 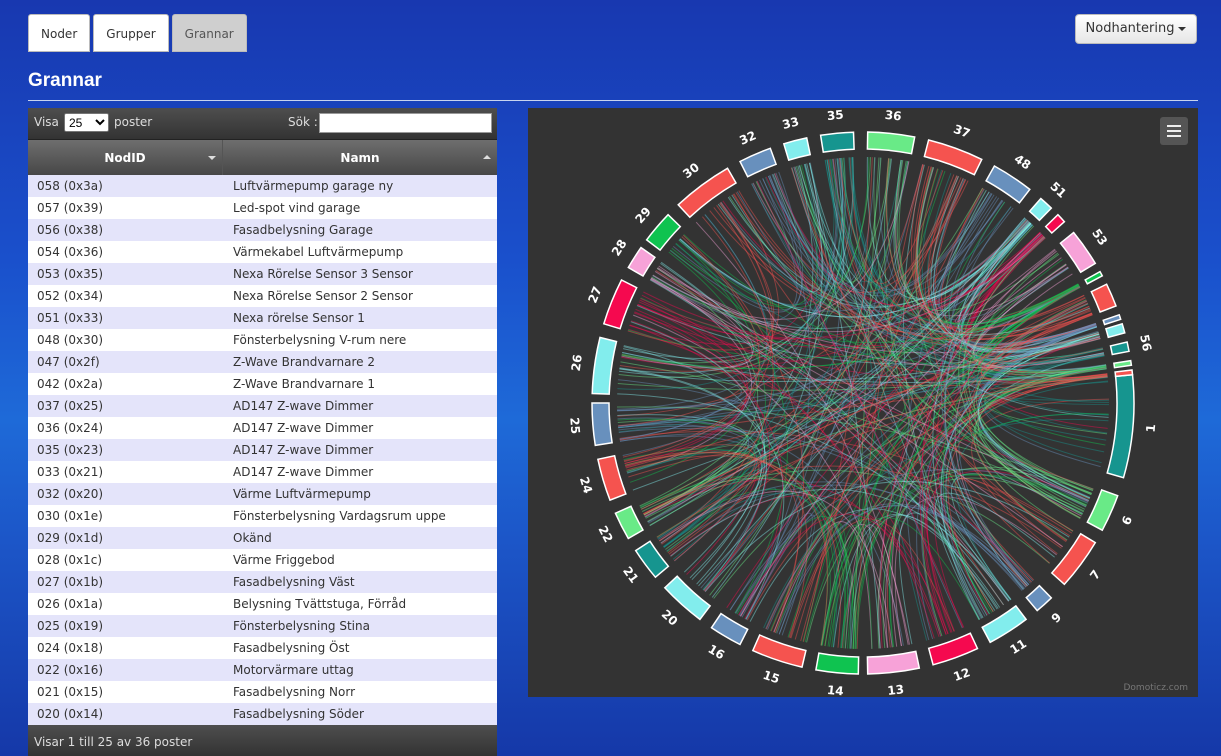 I want to click on column-header-namn: Namn, so click(x=360, y=157).